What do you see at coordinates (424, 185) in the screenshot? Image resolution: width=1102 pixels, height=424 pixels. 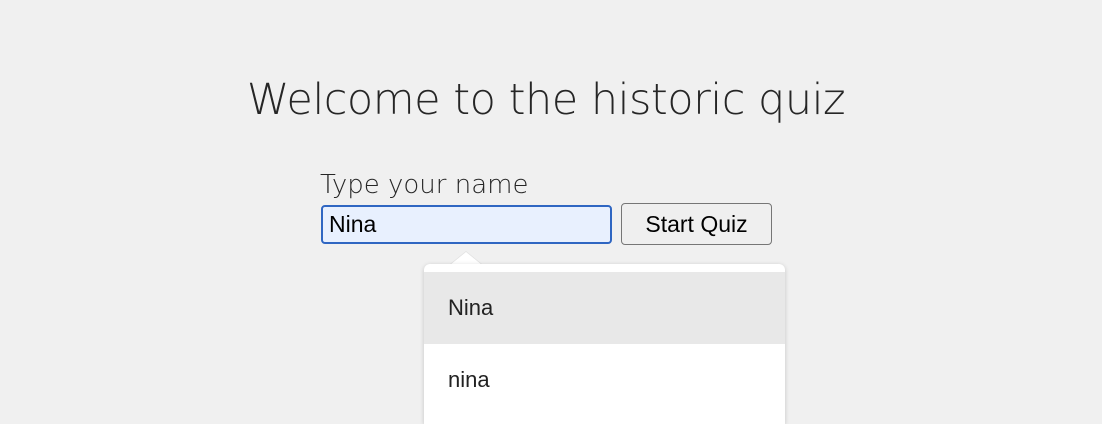 I see `name-label: Type your name` at bounding box center [424, 185].